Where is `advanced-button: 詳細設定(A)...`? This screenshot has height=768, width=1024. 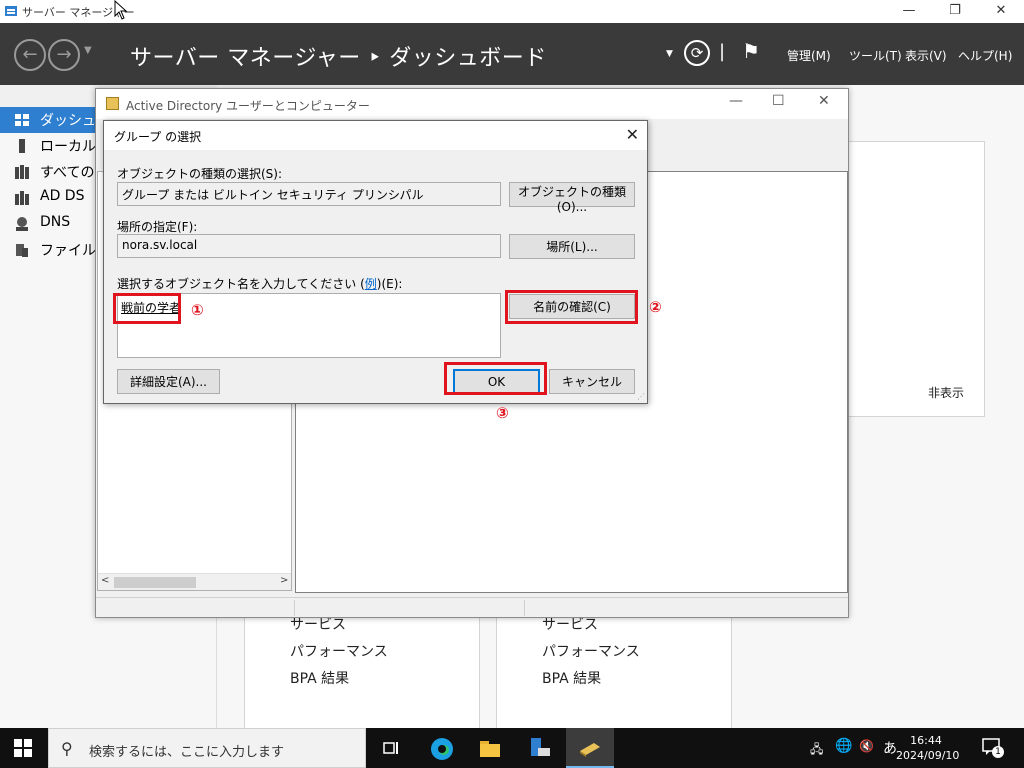 advanced-button: 詳細設定(A)... is located at coordinates (168, 381).